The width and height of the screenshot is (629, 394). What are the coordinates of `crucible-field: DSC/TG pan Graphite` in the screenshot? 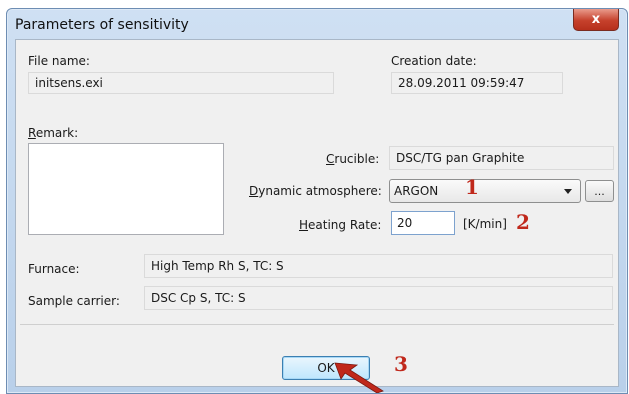 It's located at (501, 158).